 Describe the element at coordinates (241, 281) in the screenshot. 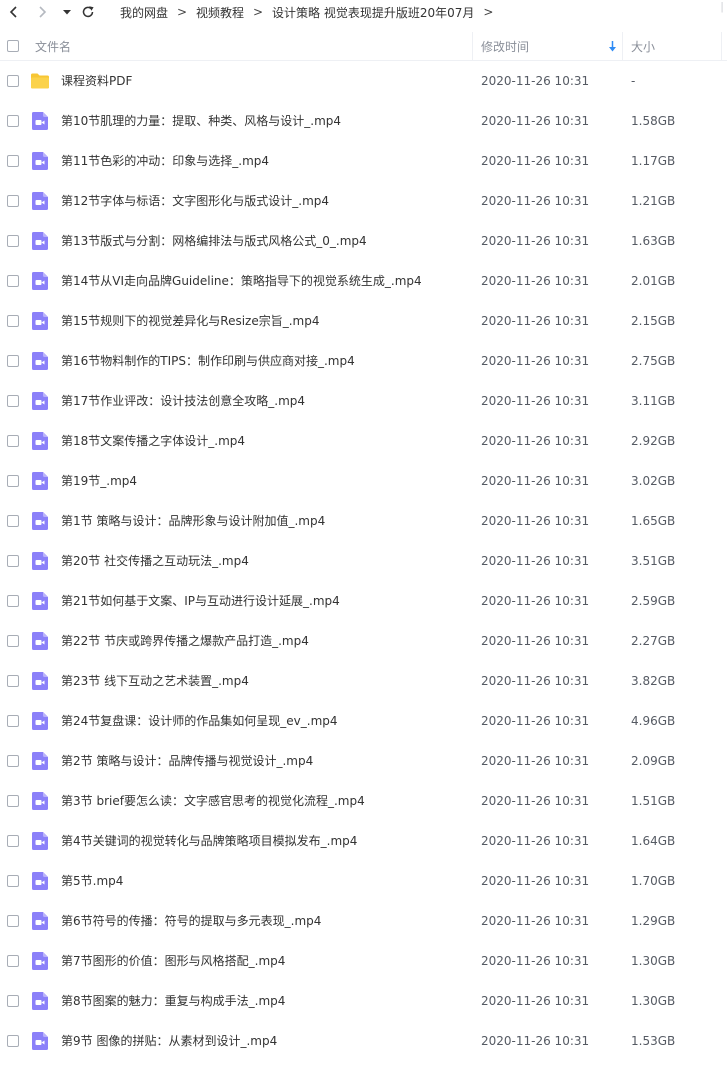

I see `file-name: 第14节从VI走向品牌Guideline：策略指导下的视觉系统生成_.mp4` at that location.